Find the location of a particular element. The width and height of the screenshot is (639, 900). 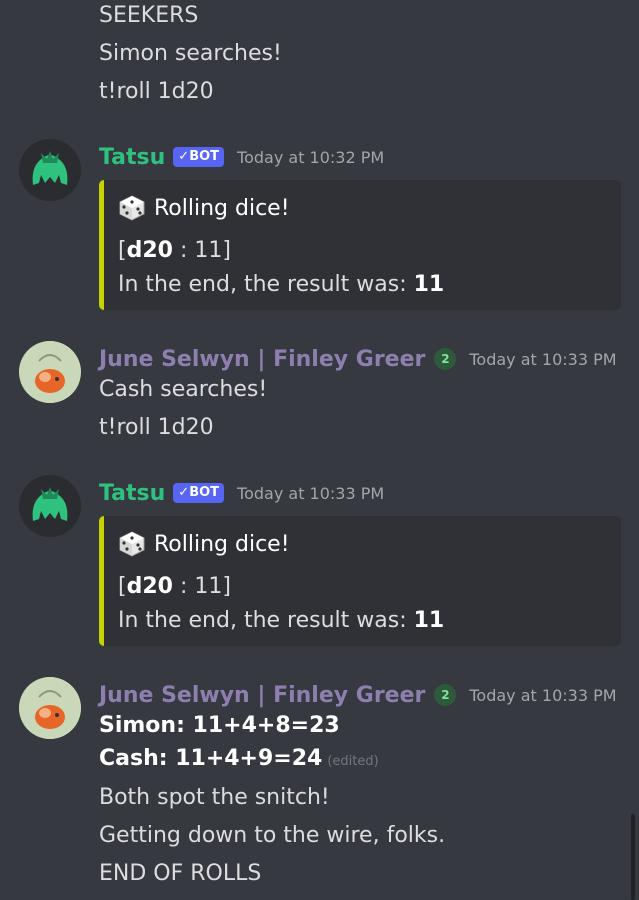

scrollbar is located at coordinates (633, 857).